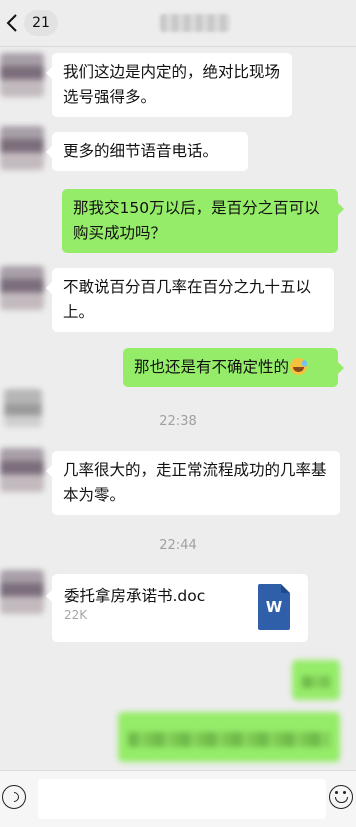 The width and height of the screenshot is (356, 827). What do you see at coordinates (147, 151) in the screenshot?
I see `message-bubble-incoming: 更多的细节语音电话。` at bounding box center [147, 151].